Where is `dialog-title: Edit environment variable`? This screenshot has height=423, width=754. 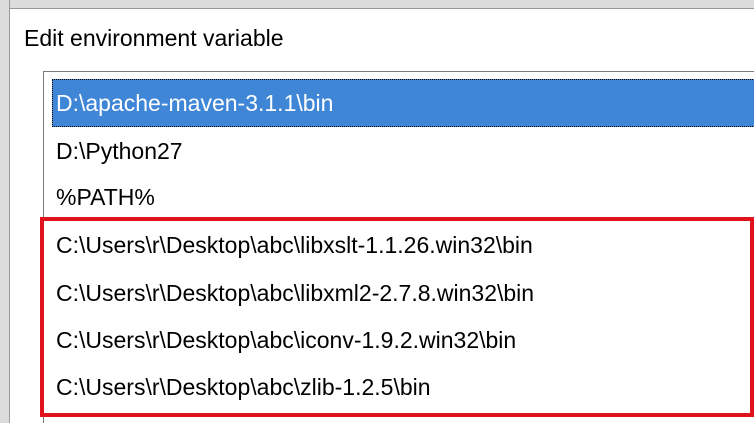 dialog-title: Edit environment variable is located at coordinates (154, 38).